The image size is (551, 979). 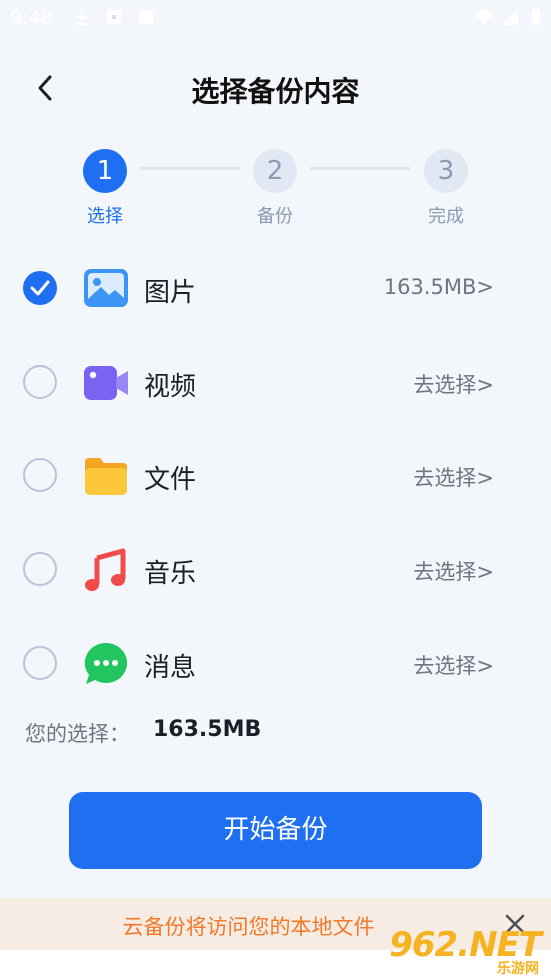 I want to click on item-label: 视频, so click(x=170, y=387).